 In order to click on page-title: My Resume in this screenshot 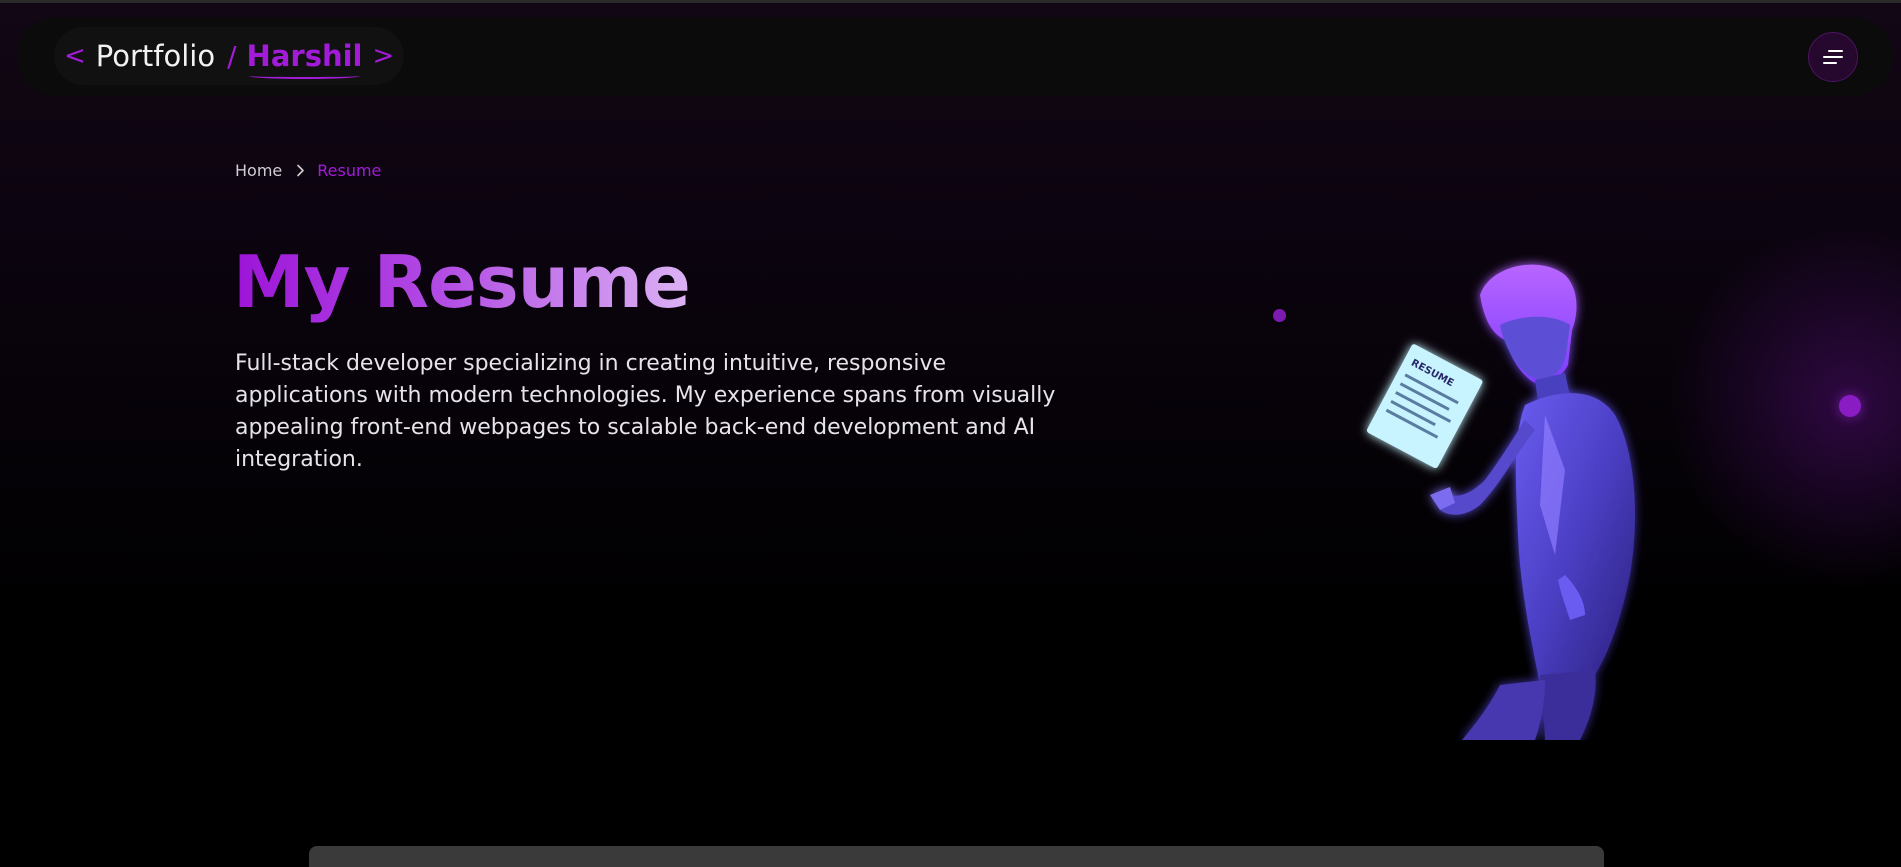, I will do `click(462, 282)`.